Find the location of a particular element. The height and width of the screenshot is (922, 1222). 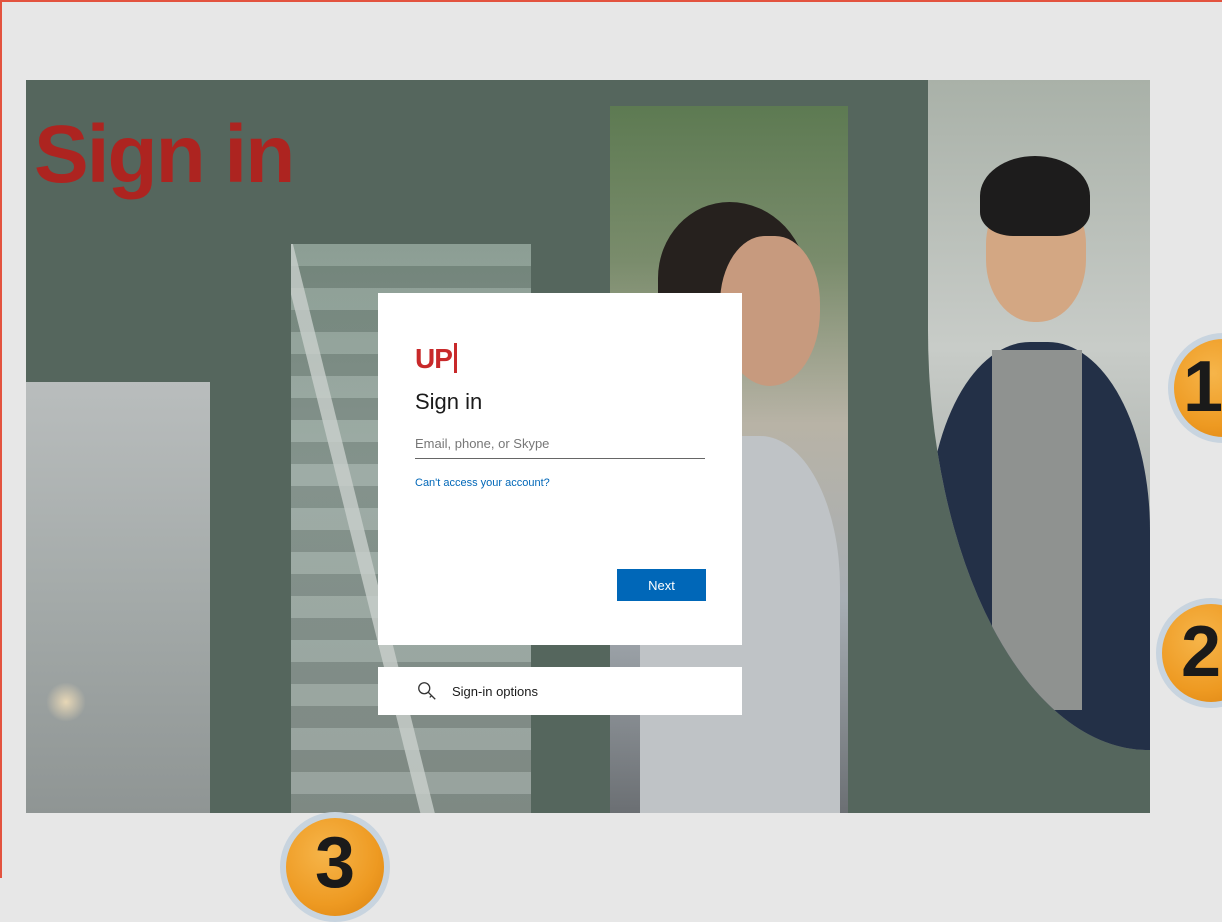

photo-panel-left is located at coordinates (118, 597).